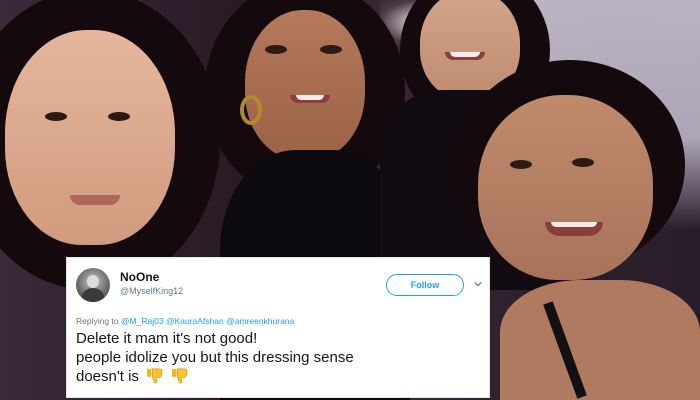 This screenshot has width=700, height=400. Describe the element at coordinates (93, 285) in the screenshot. I see `avatar` at that location.